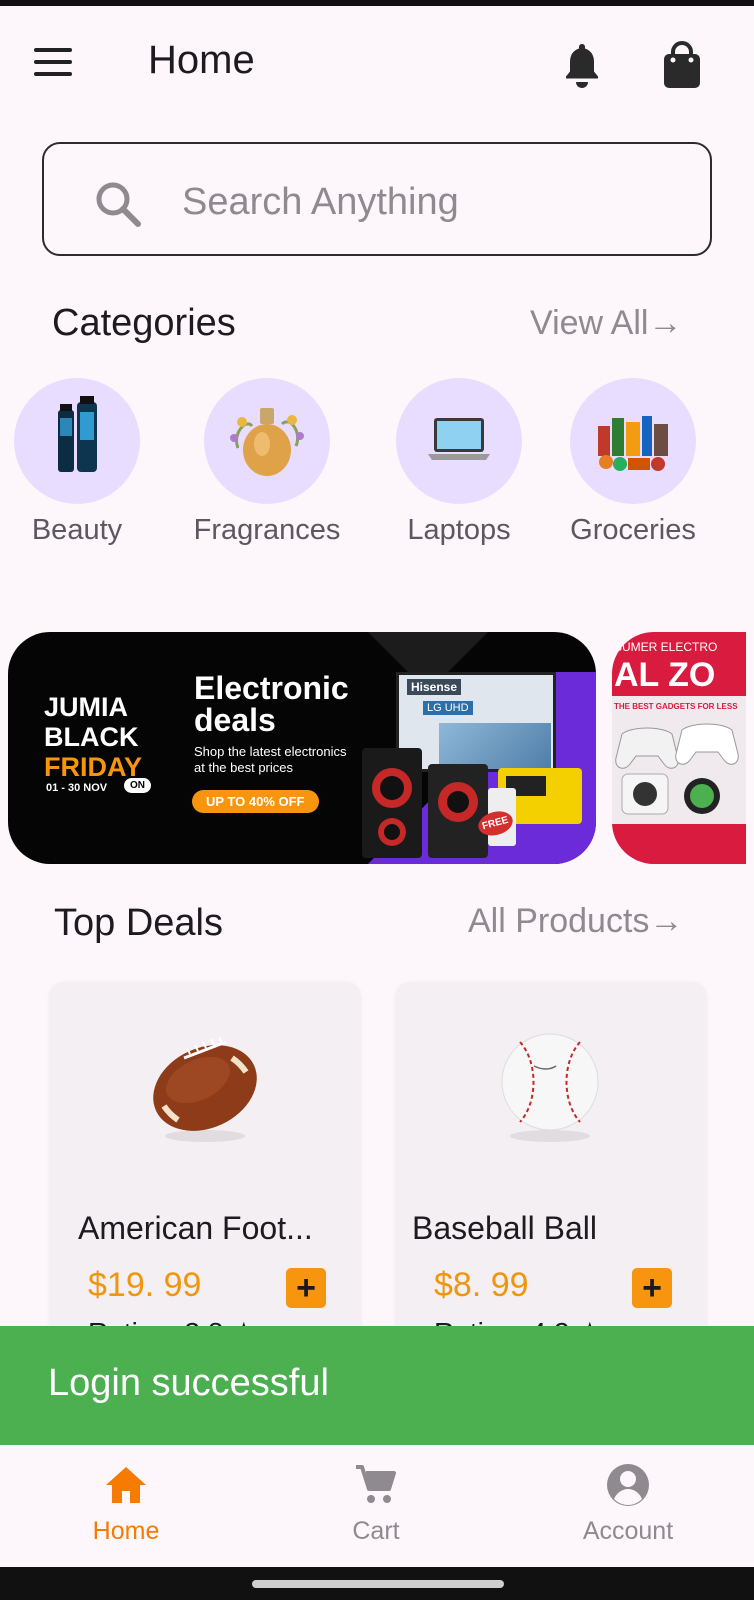 The width and height of the screenshot is (754, 1600). Describe the element at coordinates (77, 530) in the screenshot. I see `category-label: Beauty` at that location.